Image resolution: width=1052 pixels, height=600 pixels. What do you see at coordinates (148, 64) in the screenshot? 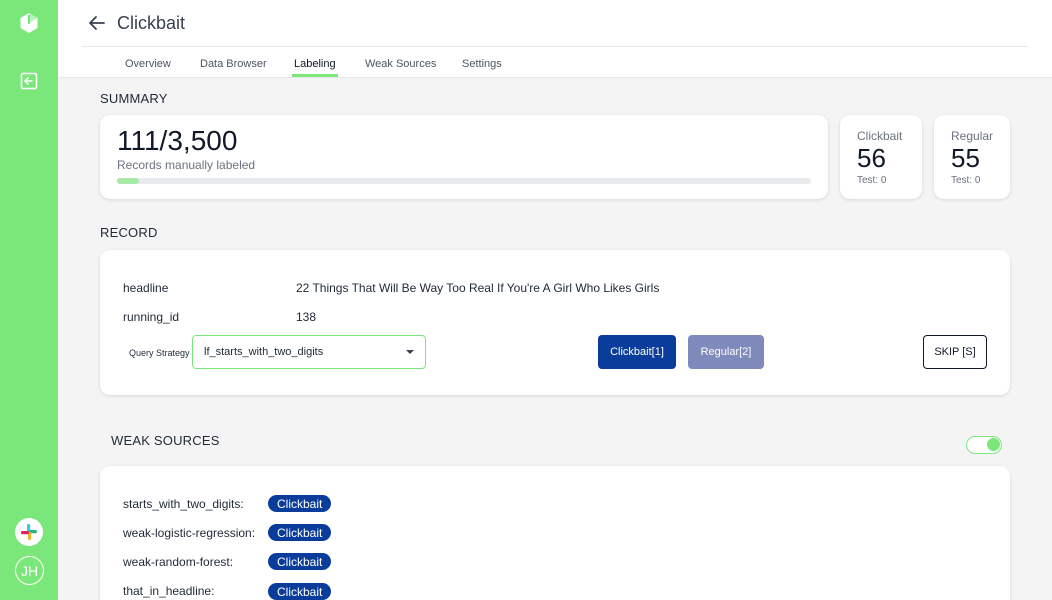
I see `tab-overview: Overview` at bounding box center [148, 64].